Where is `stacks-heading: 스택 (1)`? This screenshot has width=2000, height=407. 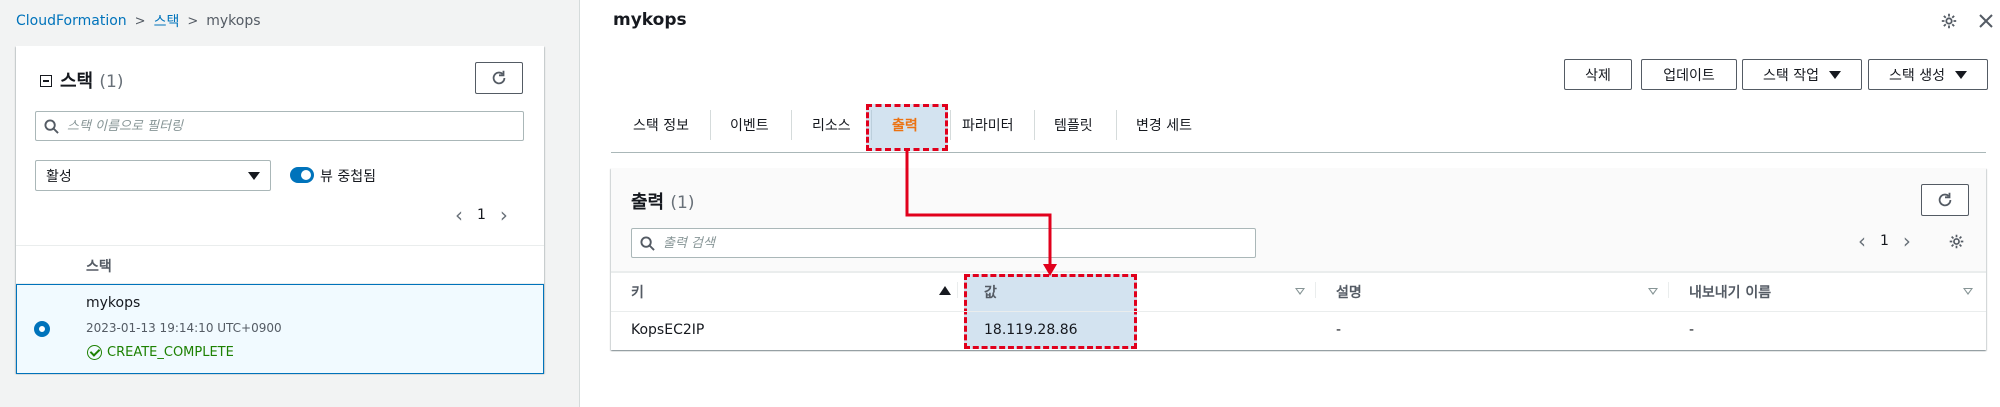
stacks-heading: 스택 (1) is located at coordinates (92, 80).